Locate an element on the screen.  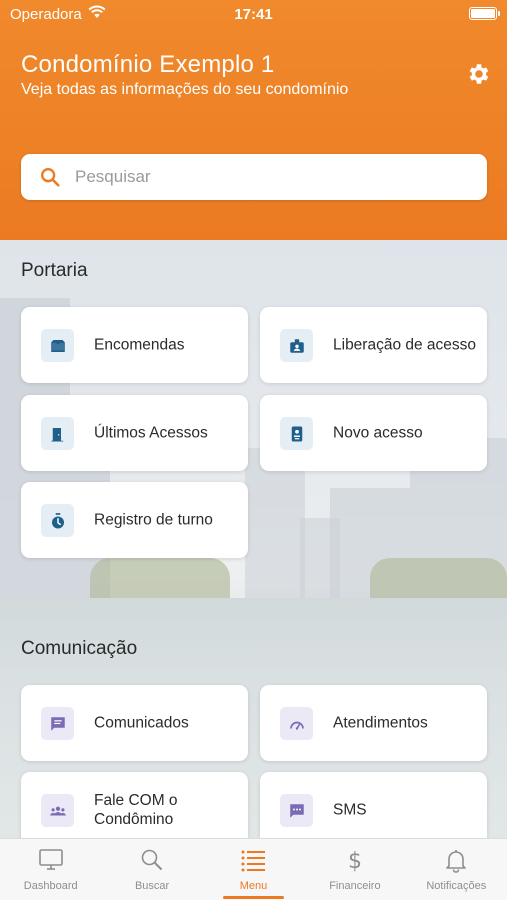
card-label: Atendimentos is located at coordinates (380, 723).